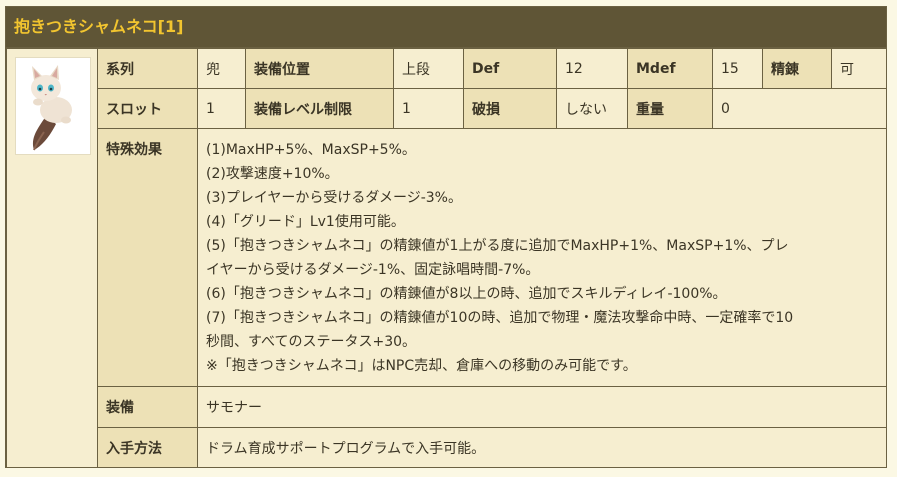 The width and height of the screenshot is (897, 477). I want to click on table-row: スロット 1 装備レベル制限 1 破損 しない 重量 0, so click(447, 108).